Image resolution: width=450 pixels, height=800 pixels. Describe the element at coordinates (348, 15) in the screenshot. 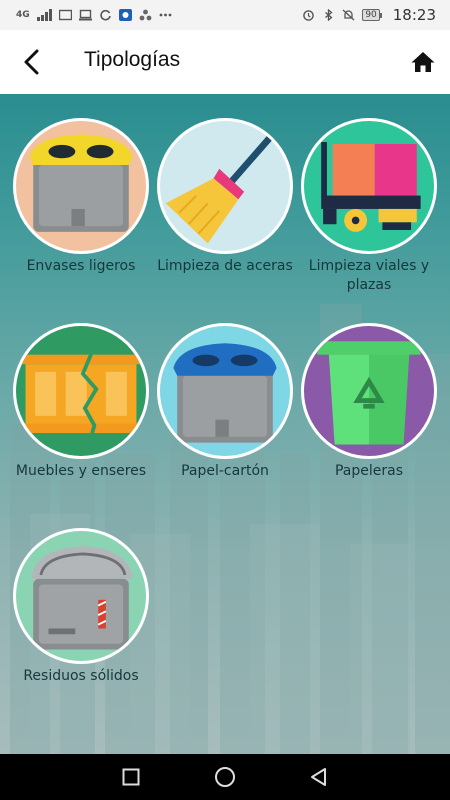

I see `mute-icon` at that location.